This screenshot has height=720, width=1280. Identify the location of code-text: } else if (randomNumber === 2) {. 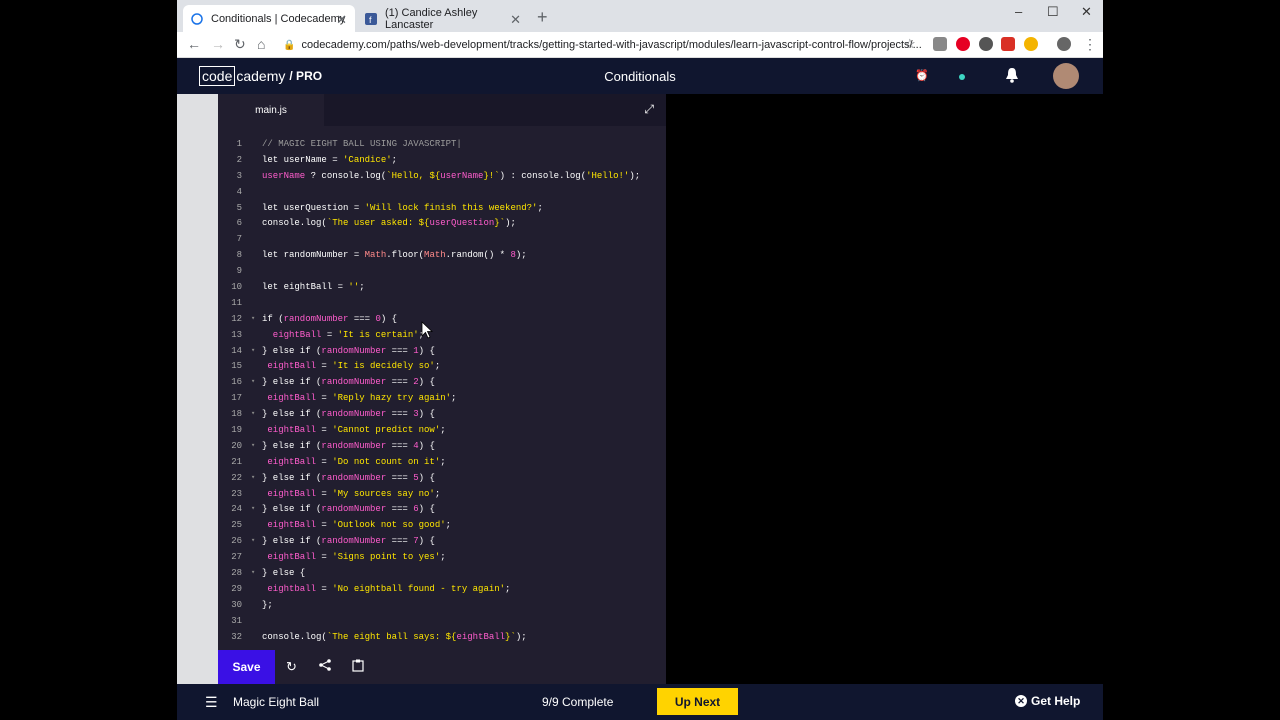
(348, 383).